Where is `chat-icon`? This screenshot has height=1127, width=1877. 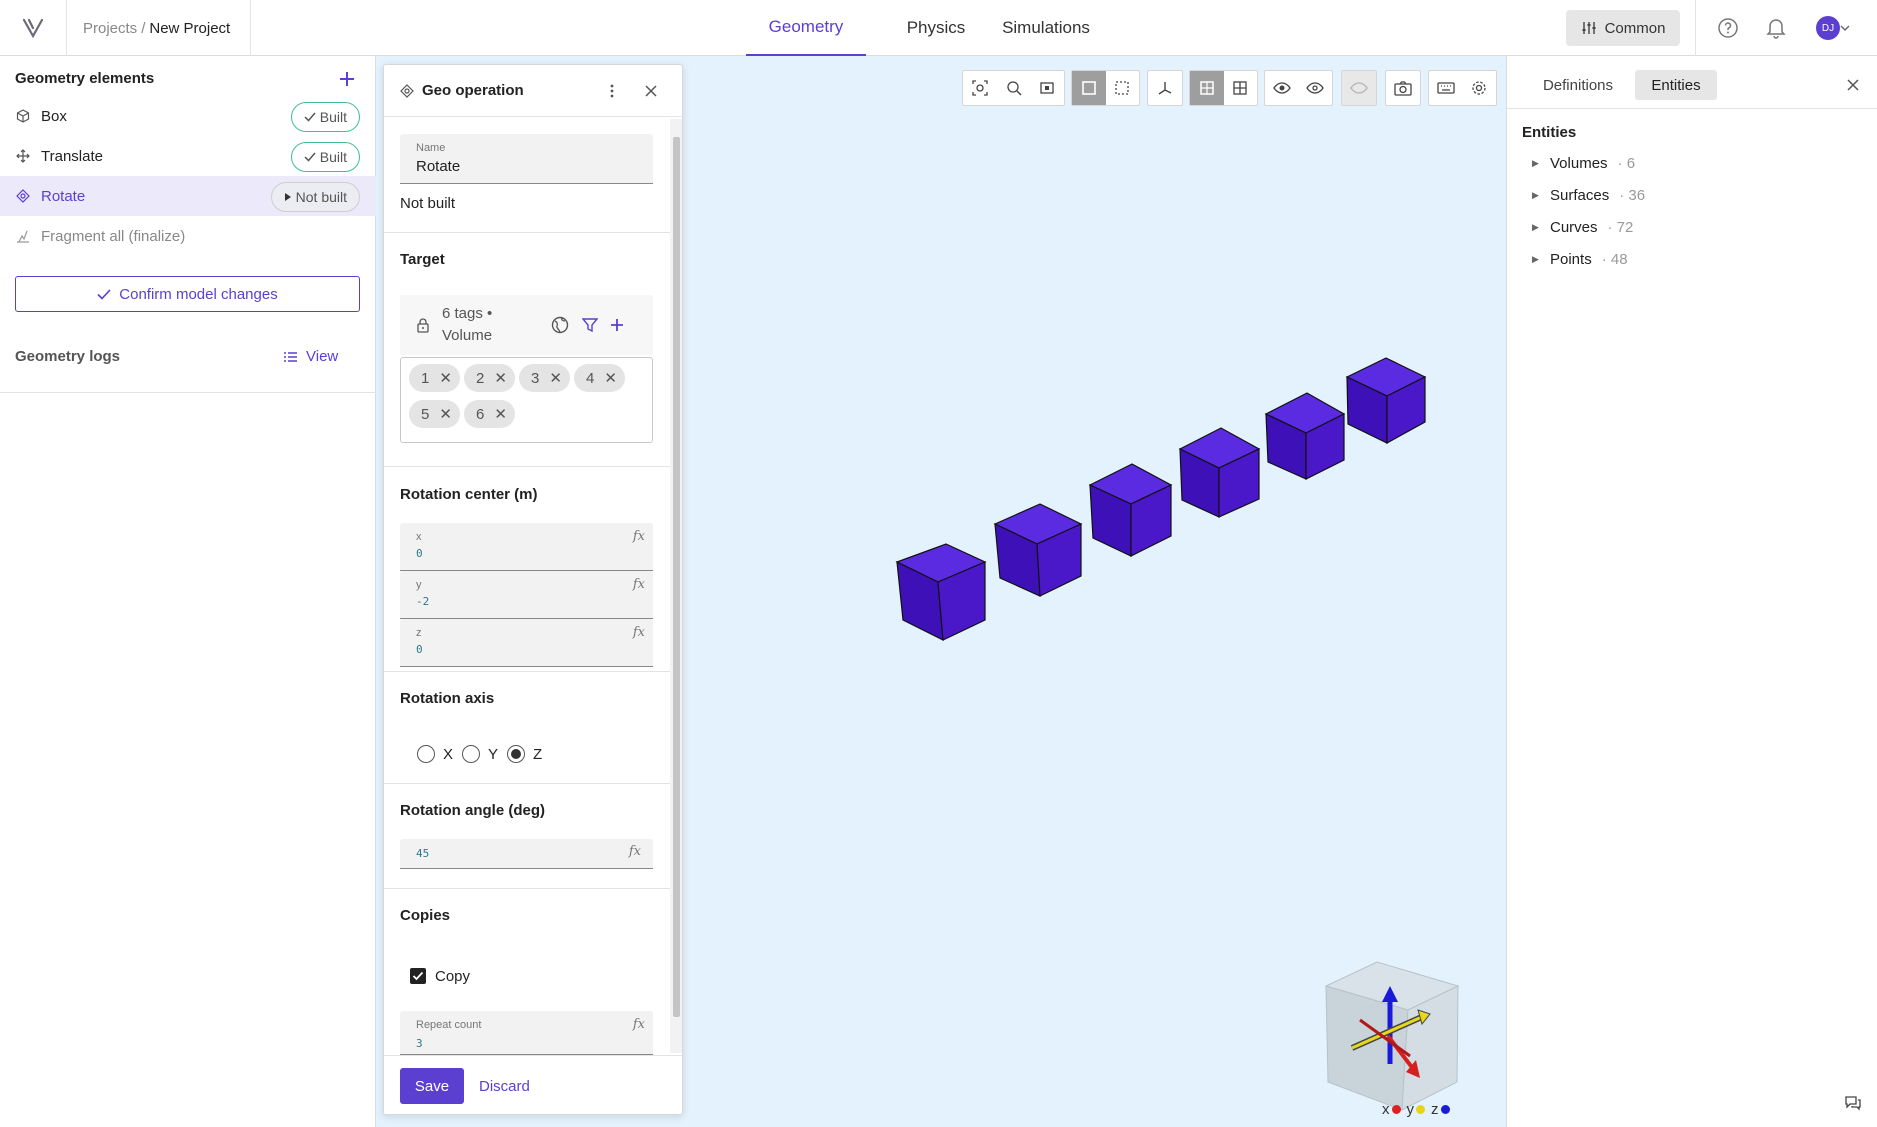
chat-icon is located at coordinates (1853, 1103).